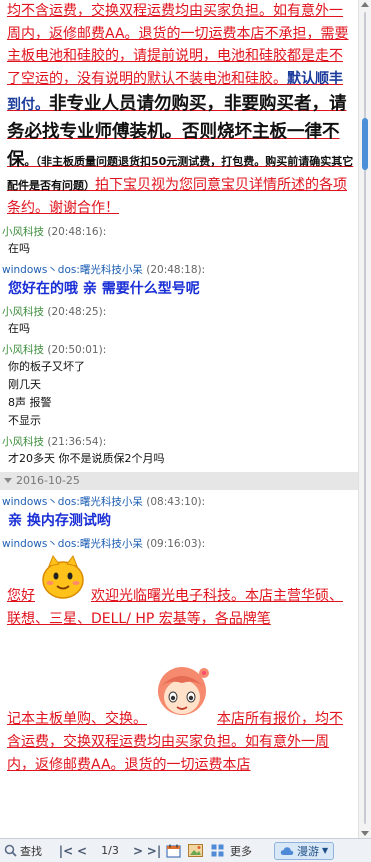  What do you see at coordinates (154, 850) in the screenshot?
I see `last-page-icon: >|` at bounding box center [154, 850].